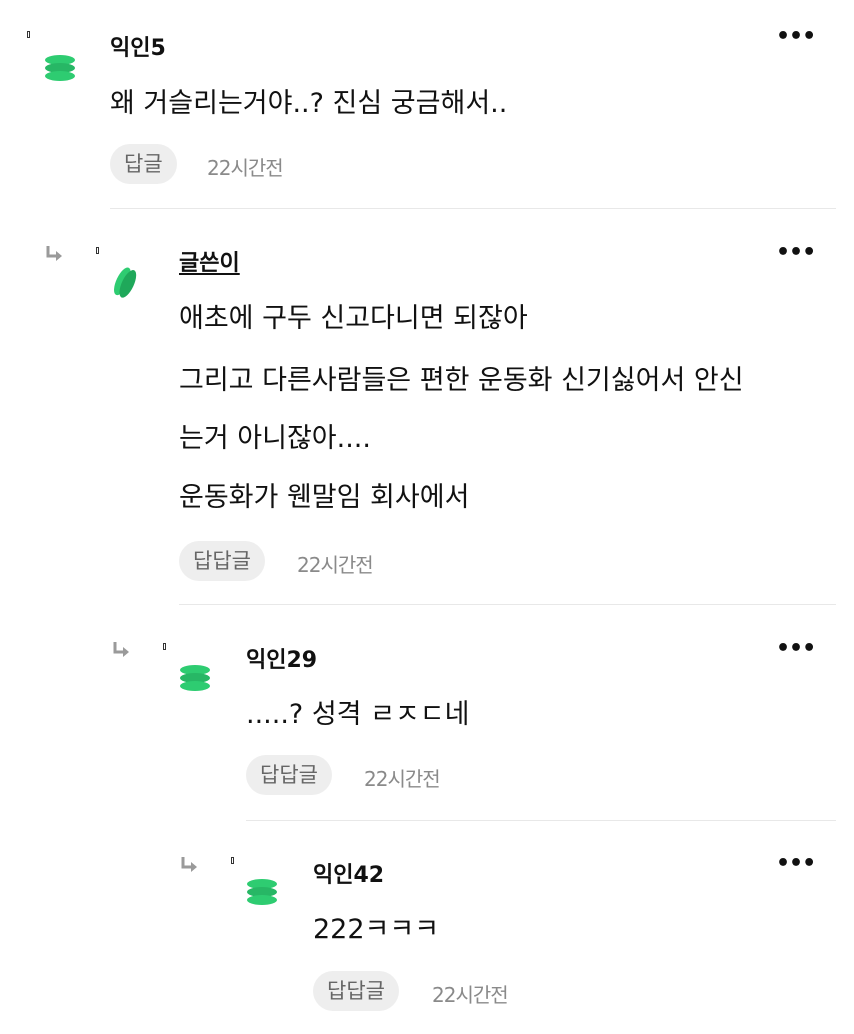 The width and height of the screenshot is (854, 1034). I want to click on comment-text-line: 222ㅋㅋㅋ, so click(376, 929).